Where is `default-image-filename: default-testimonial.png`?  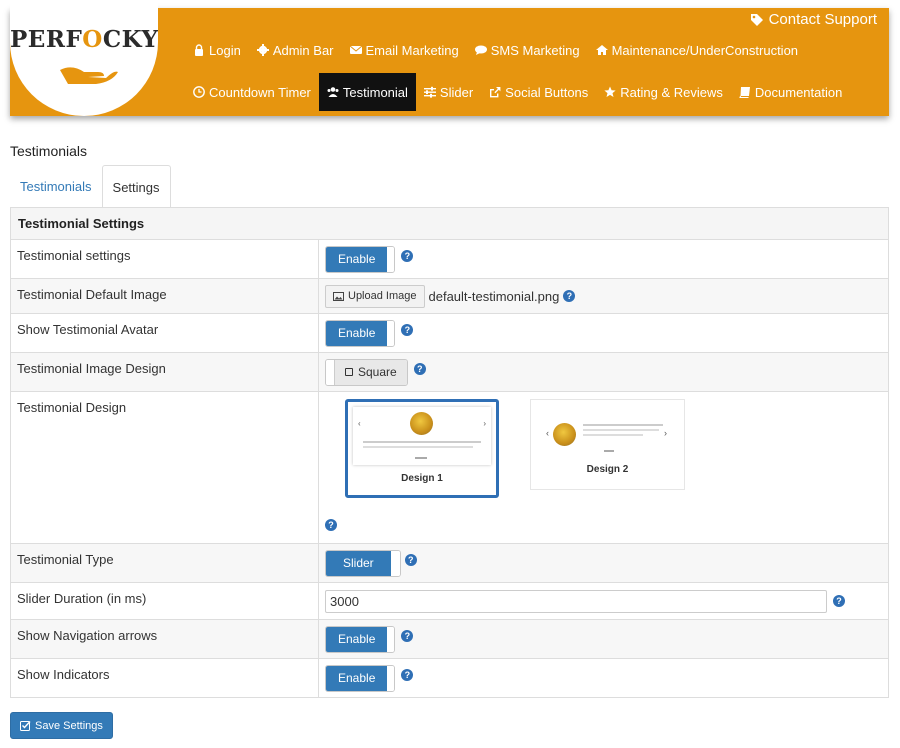 default-image-filename: default-testimonial.png is located at coordinates (494, 296).